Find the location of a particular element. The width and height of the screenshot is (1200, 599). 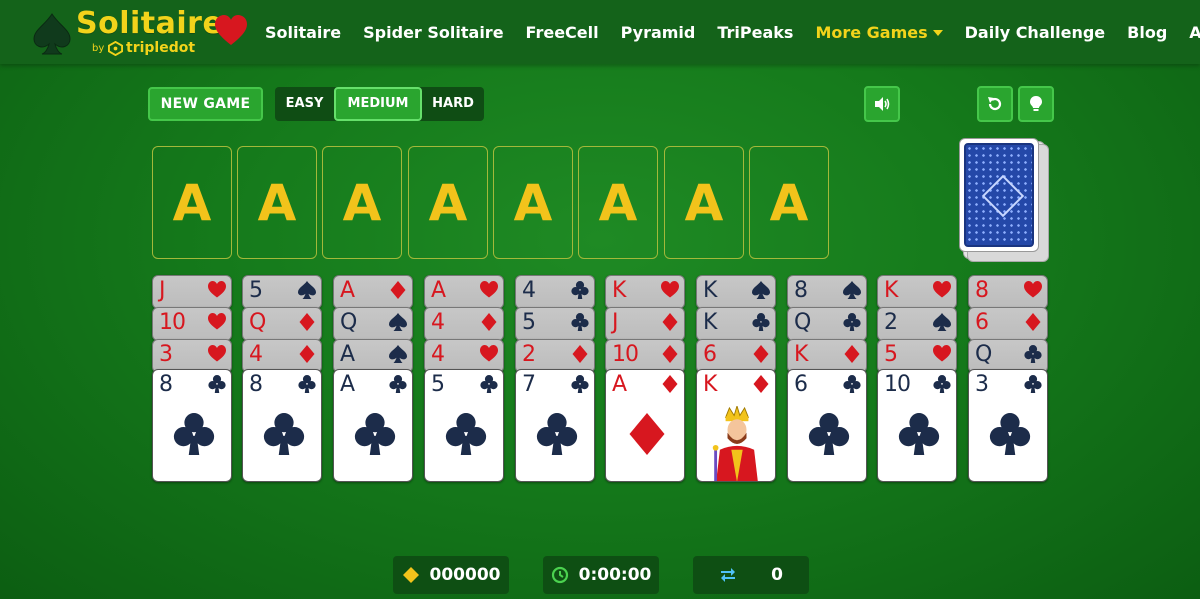

nav-pyramid: Pyramid is located at coordinates (658, 32).